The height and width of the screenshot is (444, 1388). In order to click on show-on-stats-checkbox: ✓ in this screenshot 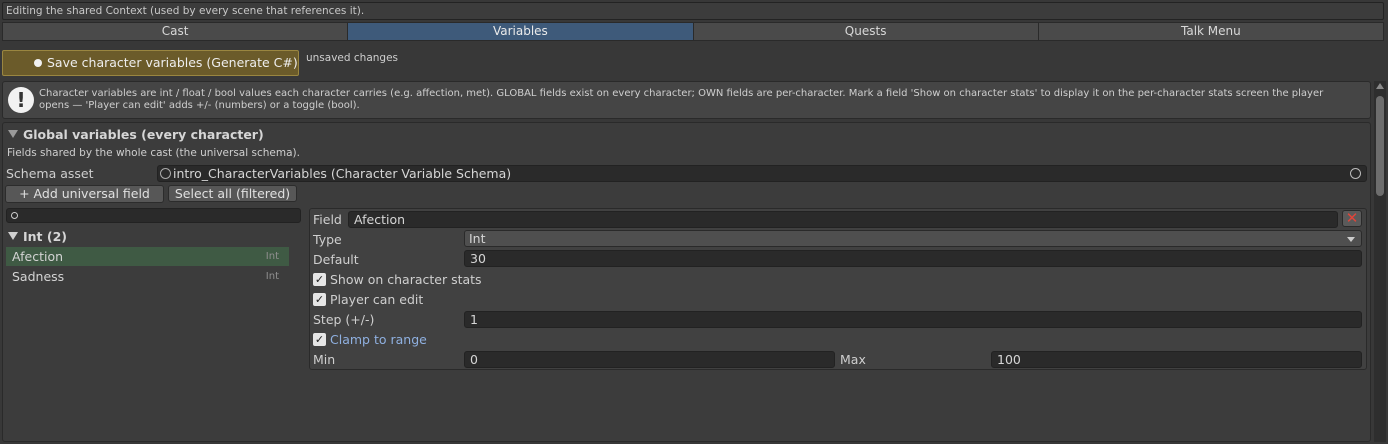, I will do `click(319, 279)`.